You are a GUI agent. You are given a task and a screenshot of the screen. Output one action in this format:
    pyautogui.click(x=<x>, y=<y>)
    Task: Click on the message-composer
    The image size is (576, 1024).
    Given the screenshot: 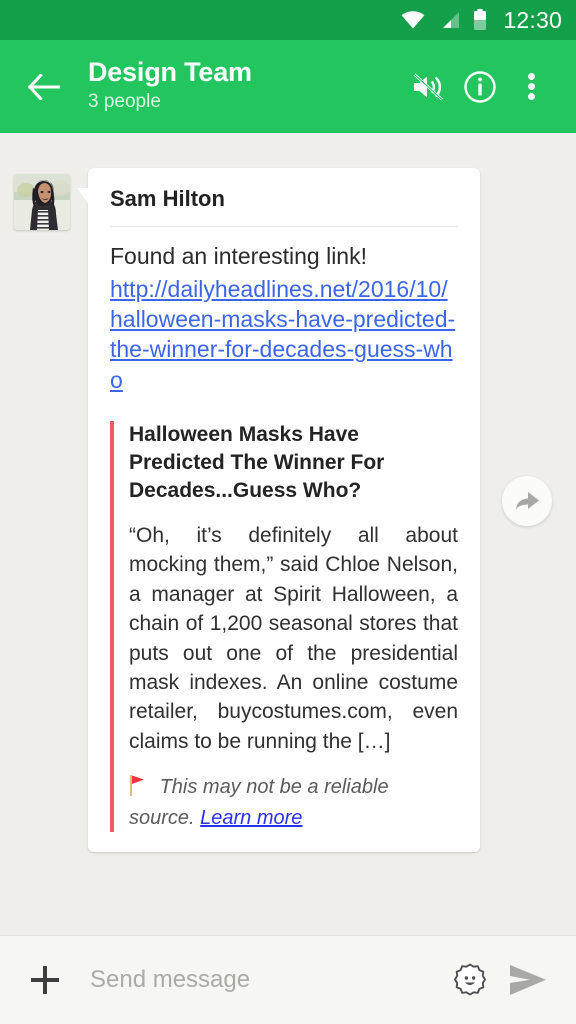 What is the action you would take?
    pyautogui.click(x=288, y=979)
    